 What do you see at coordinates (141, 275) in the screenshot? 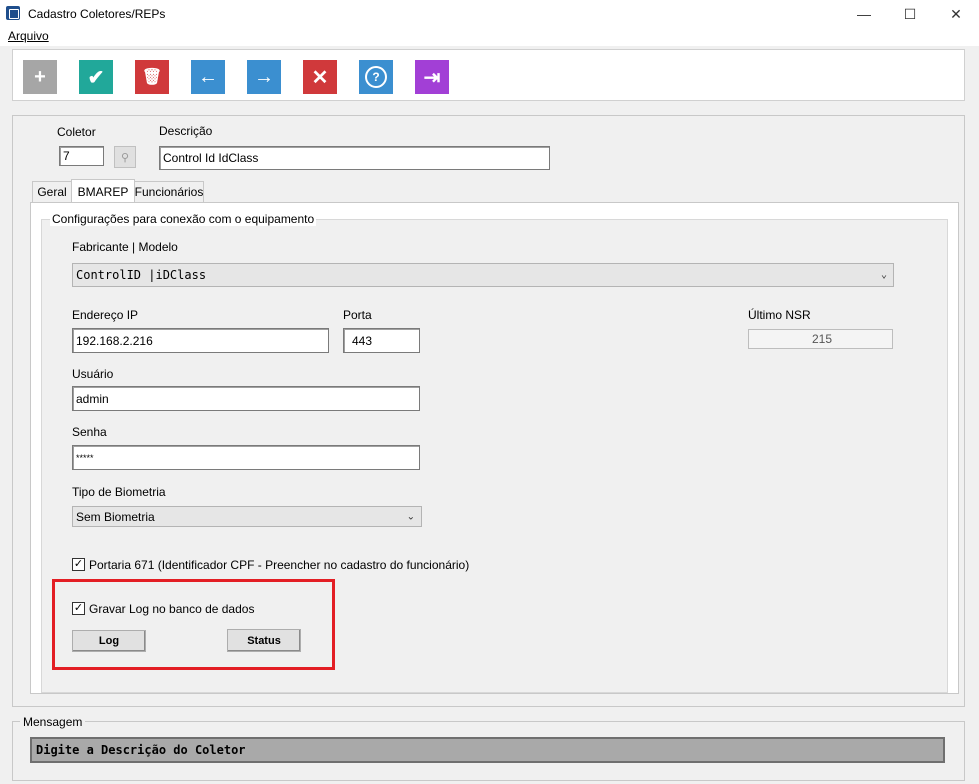
I see `fabricante-value: ControlID |iDClass` at bounding box center [141, 275].